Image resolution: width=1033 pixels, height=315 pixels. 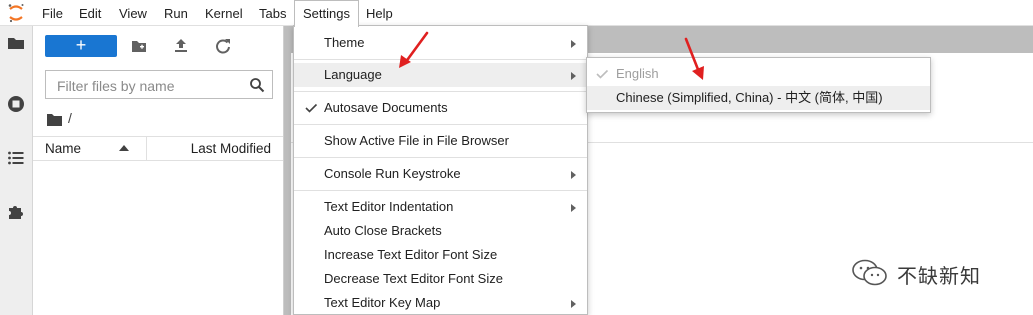 What do you see at coordinates (152, 86) in the screenshot?
I see `filter-files-input` at bounding box center [152, 86].